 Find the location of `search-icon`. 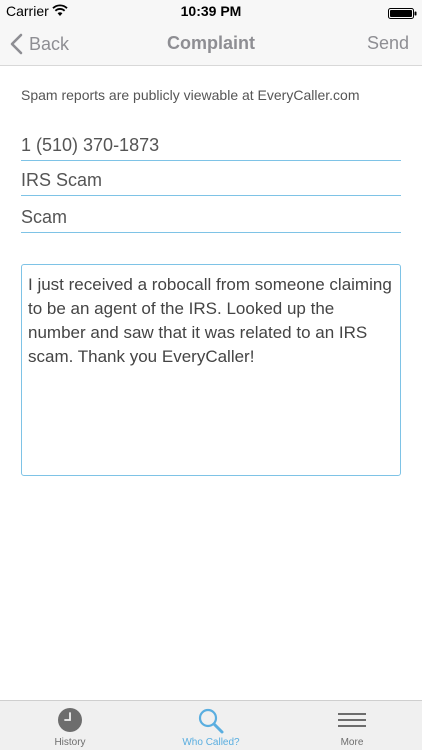

search-icon is located at coordinates (211, 721).